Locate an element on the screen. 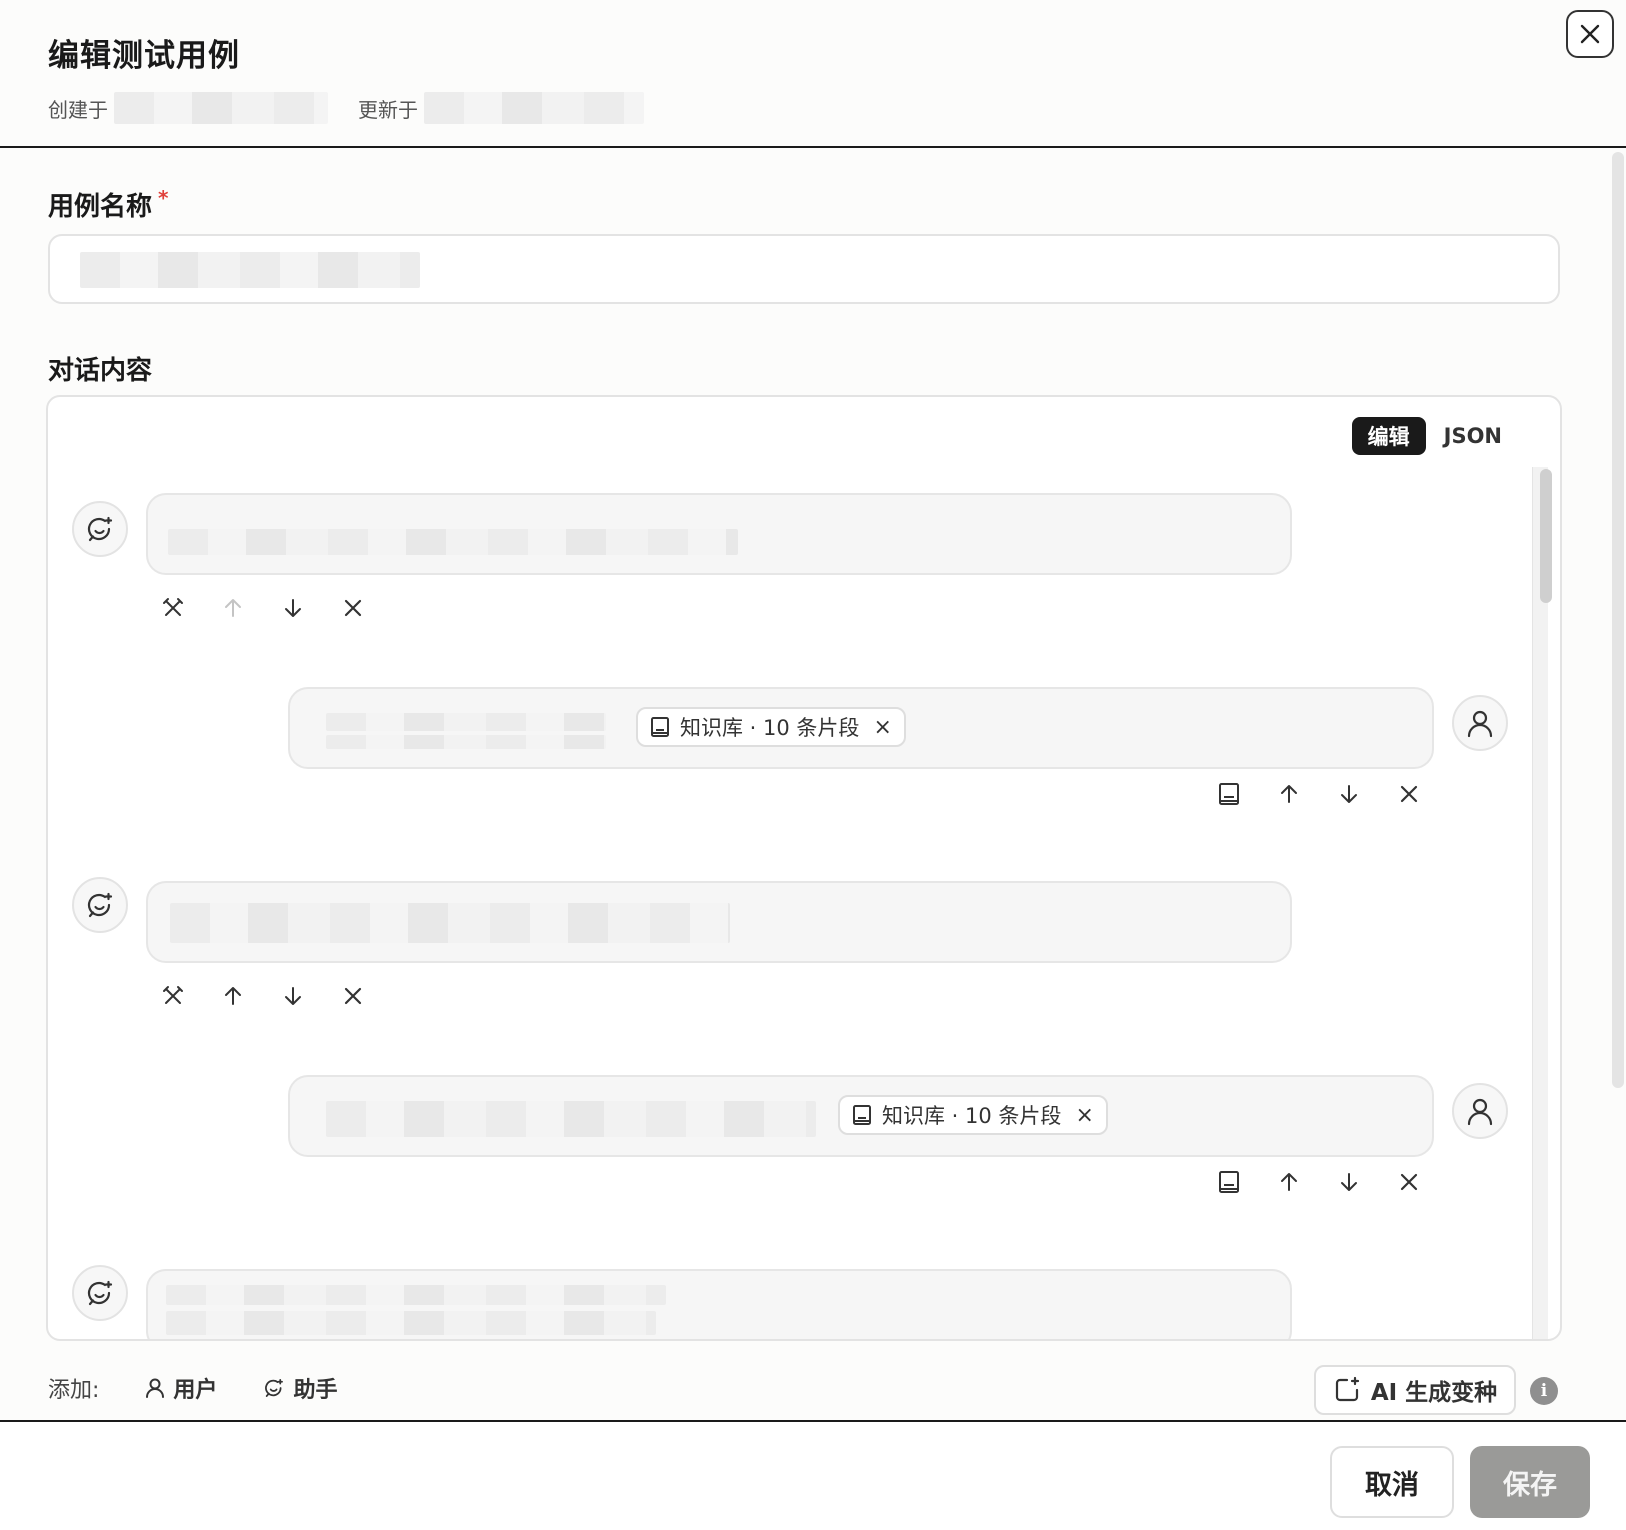 This screenshot has width=1626, height=1530. dialog-title: 编辑测试用例 is located at coordinates (144, 56).